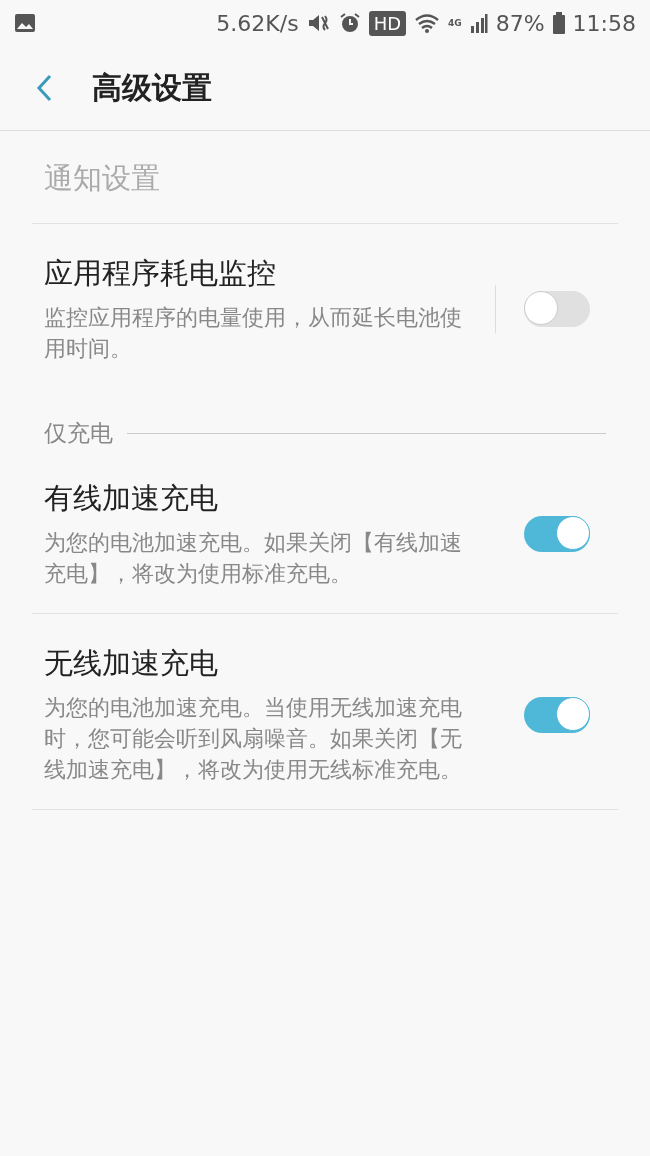 The height and width of the screenshot is (1156, 650). What do you see at coordinates (25, 23) in the screenshot?
I see `image-icon` at bounding box center [25, 23].